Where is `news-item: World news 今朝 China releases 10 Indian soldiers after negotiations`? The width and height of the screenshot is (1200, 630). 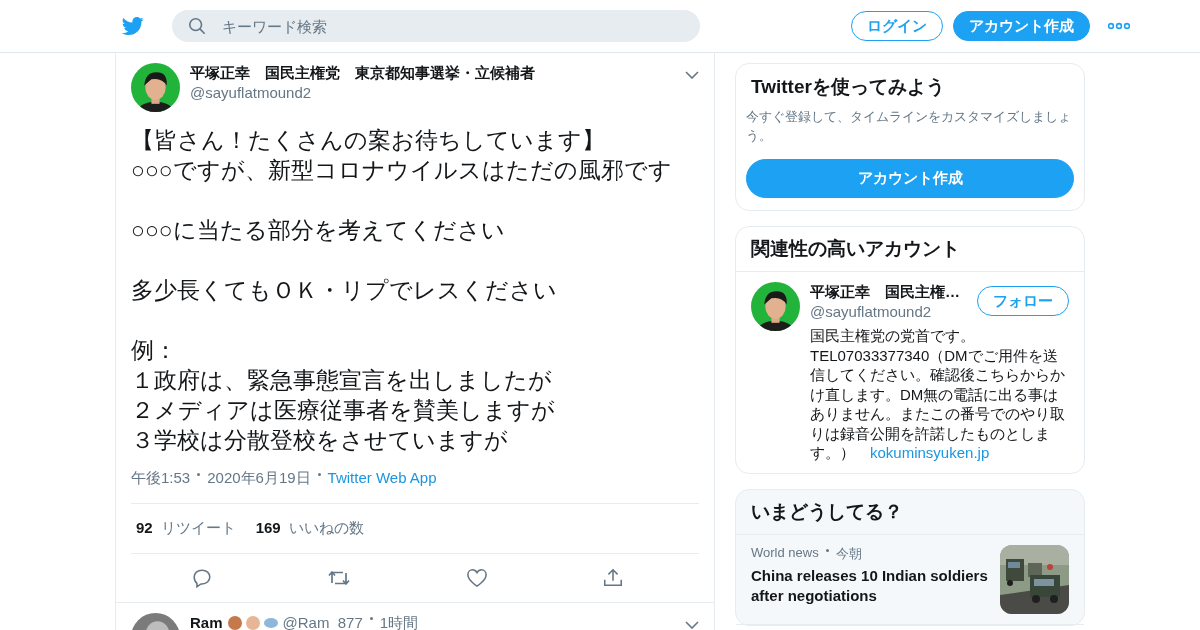 news-item: World news 今朝 China releases 10 Indian soldiers after negotiations is located at coordinates (910, 579).